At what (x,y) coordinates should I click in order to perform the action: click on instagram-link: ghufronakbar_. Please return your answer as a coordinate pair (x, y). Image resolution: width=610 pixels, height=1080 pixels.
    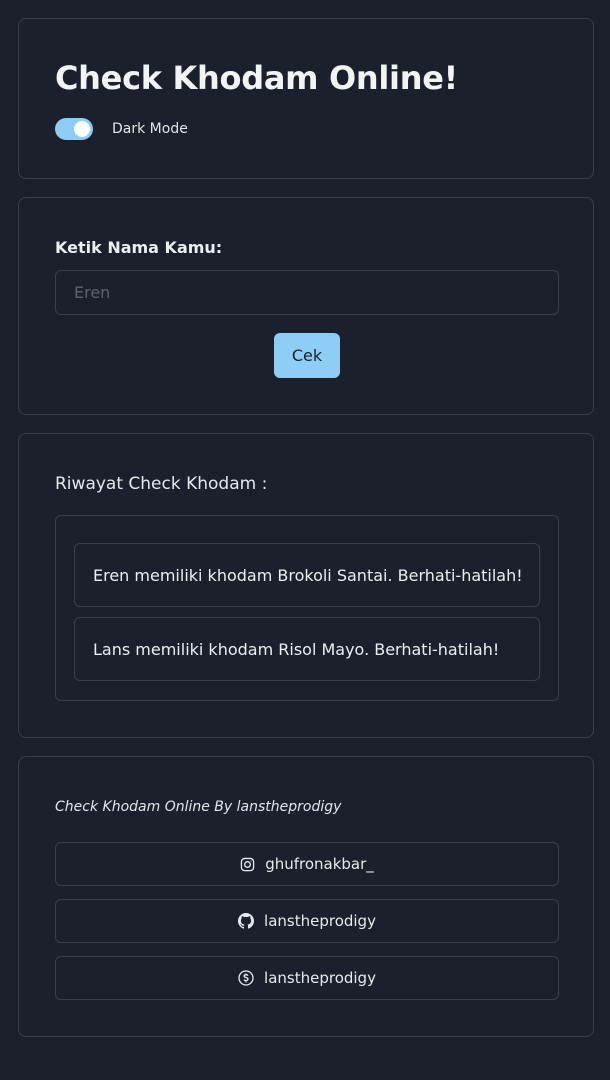
    Looking at the image, I should click on (307, 864).